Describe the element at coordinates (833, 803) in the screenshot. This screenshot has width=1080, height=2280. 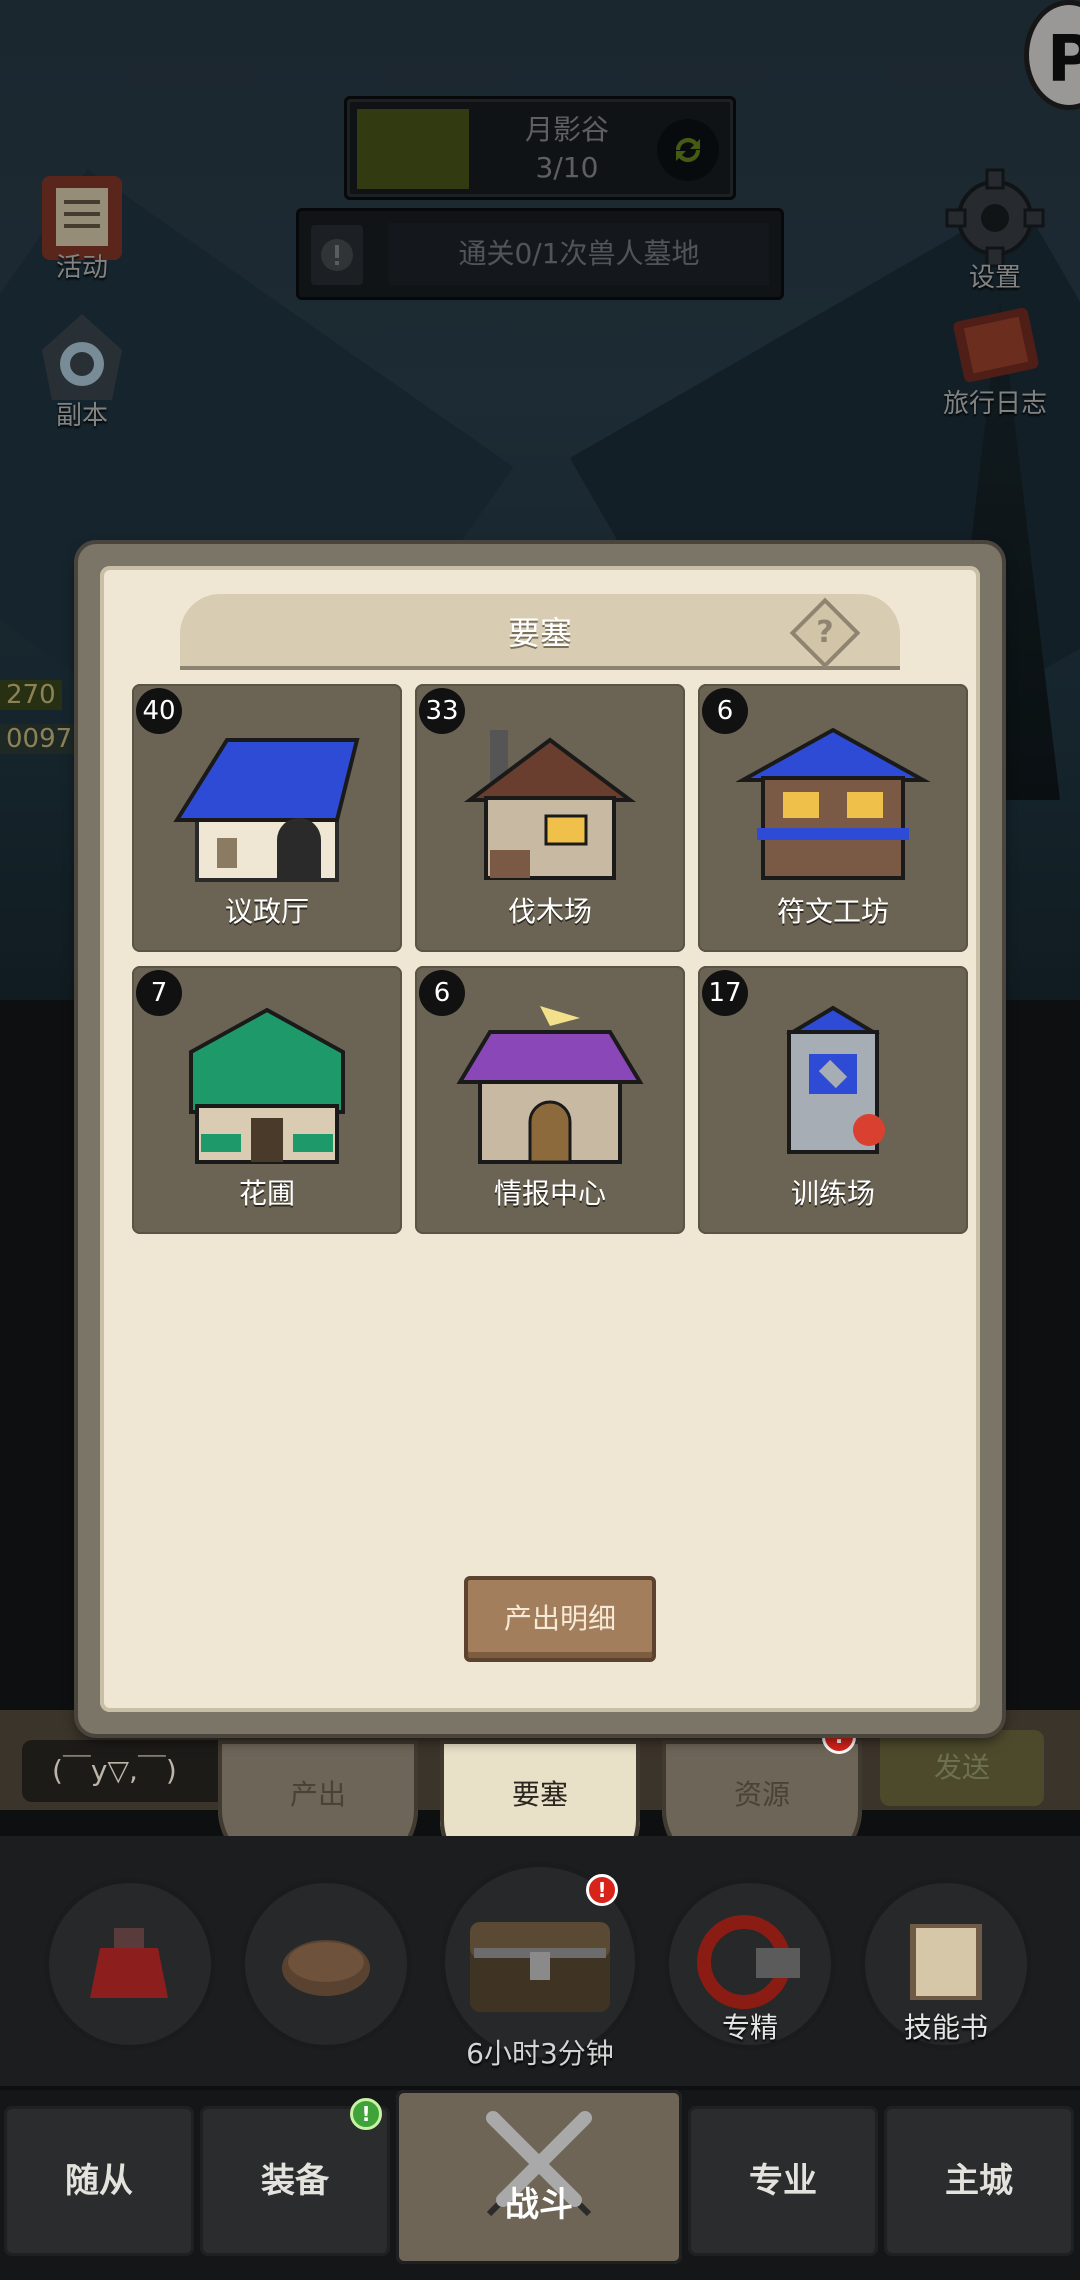
I see `rune-workshop-icon` at that location.